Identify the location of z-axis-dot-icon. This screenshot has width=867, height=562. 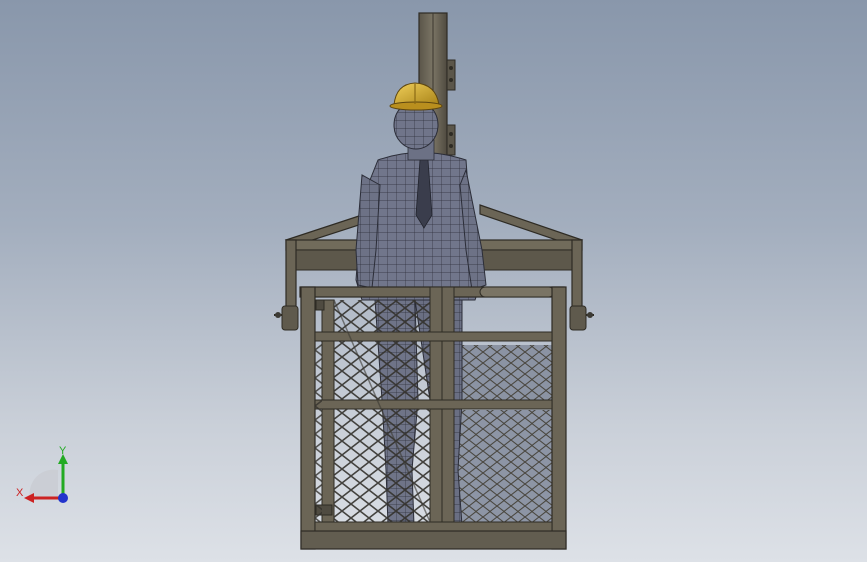
(63, 498).